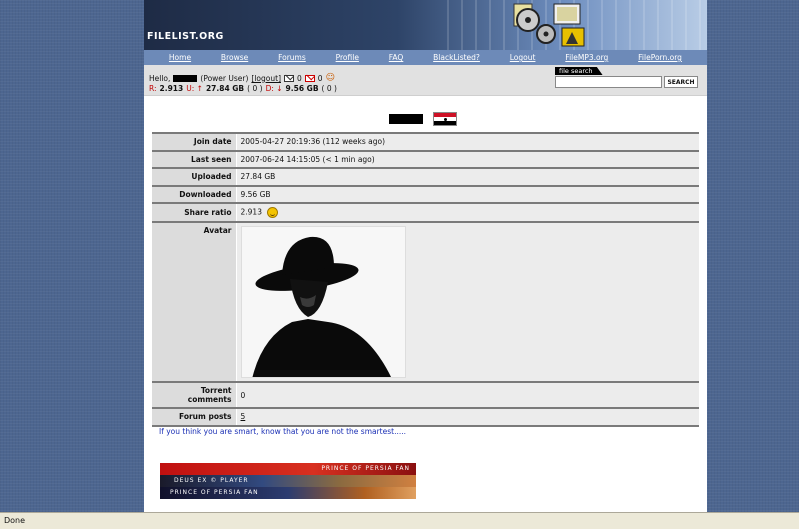  I want to click on friends-icon: ☺, so click(330, 78).